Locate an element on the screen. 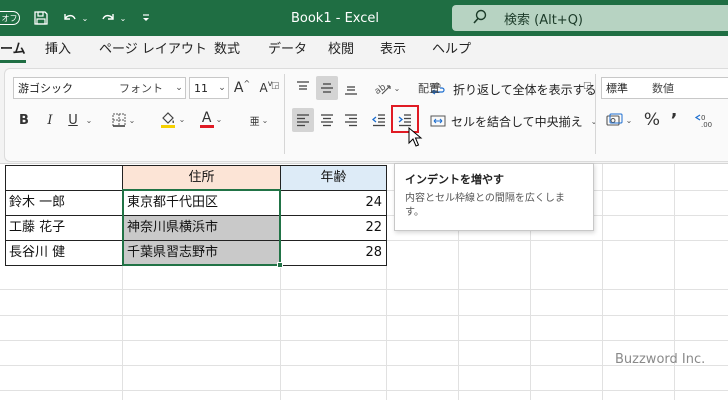 Image resolution: width=728 pixels, height=400 pixels. search-placeholder: 検索 (Alt+Q) is located at coordinates (544, 20).